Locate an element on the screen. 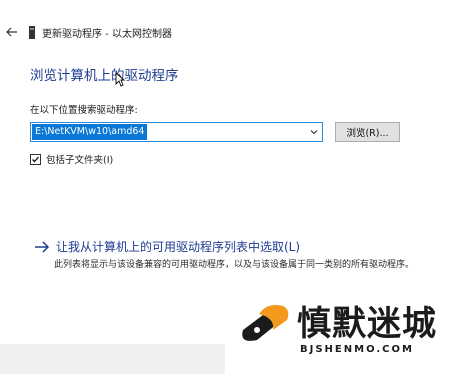 This screenshot has height=374, width=474. watermark-url: BJSHENMO.COM is located at coordinates (357, 349).